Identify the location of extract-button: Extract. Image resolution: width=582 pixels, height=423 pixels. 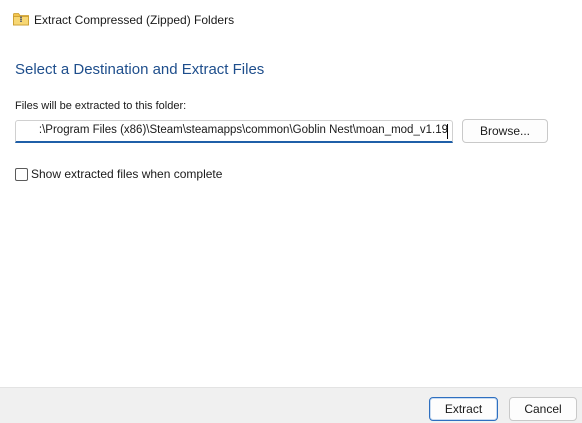
(463, 409).